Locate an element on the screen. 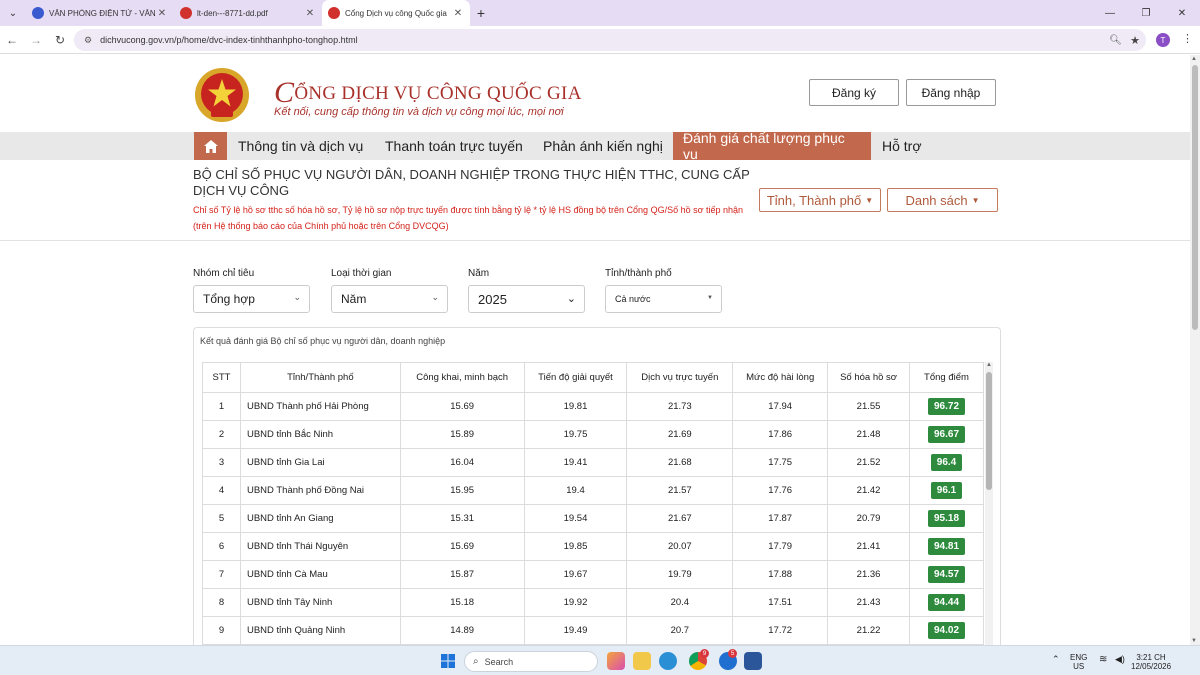  home-button is located at coordinates (210, 146).